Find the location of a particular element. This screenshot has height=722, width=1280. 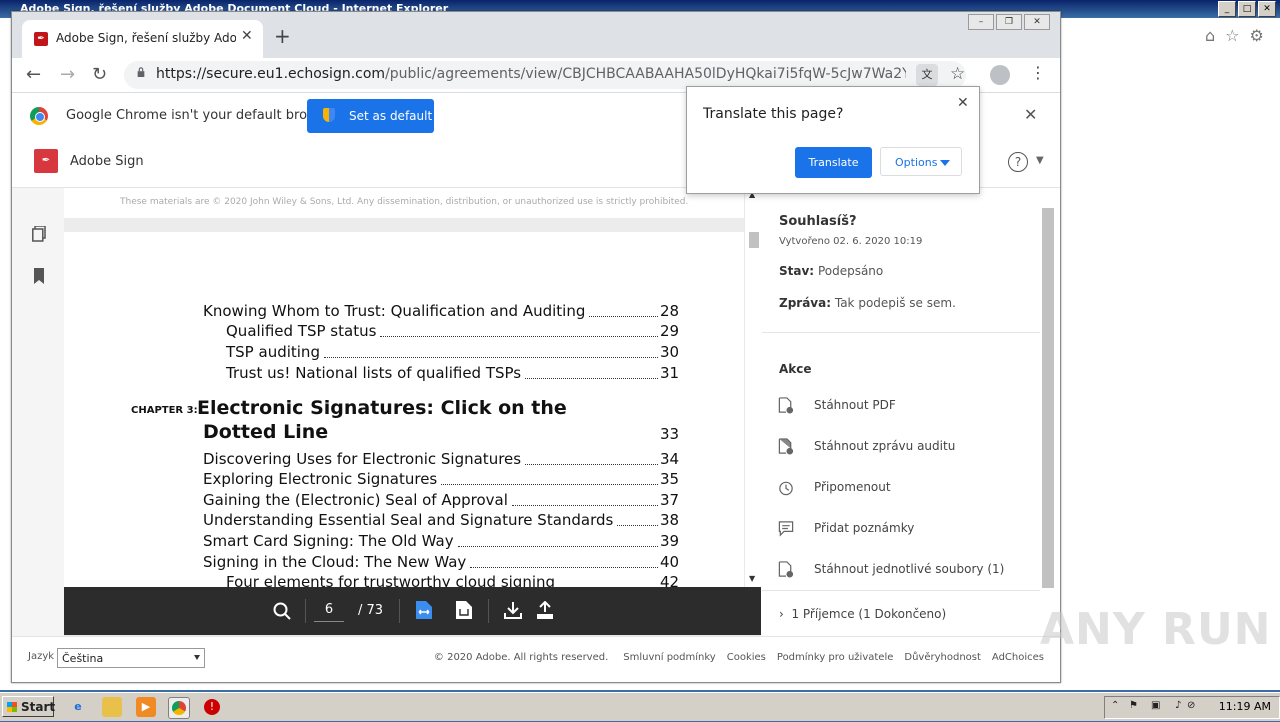

toc-entry: Qualified TSP status is located at coordinates (301, 331).